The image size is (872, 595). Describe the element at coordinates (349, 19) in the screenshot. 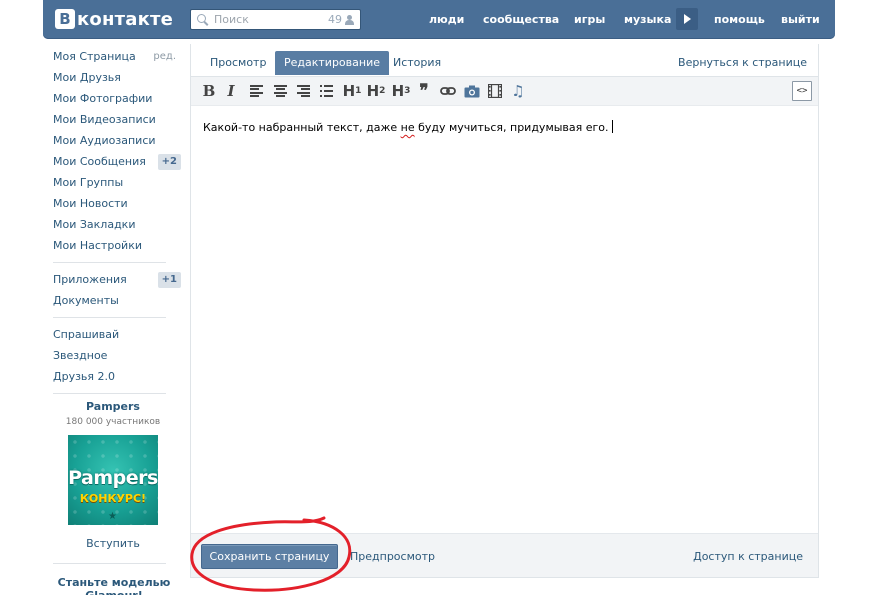

I see `user-icon` at that location.